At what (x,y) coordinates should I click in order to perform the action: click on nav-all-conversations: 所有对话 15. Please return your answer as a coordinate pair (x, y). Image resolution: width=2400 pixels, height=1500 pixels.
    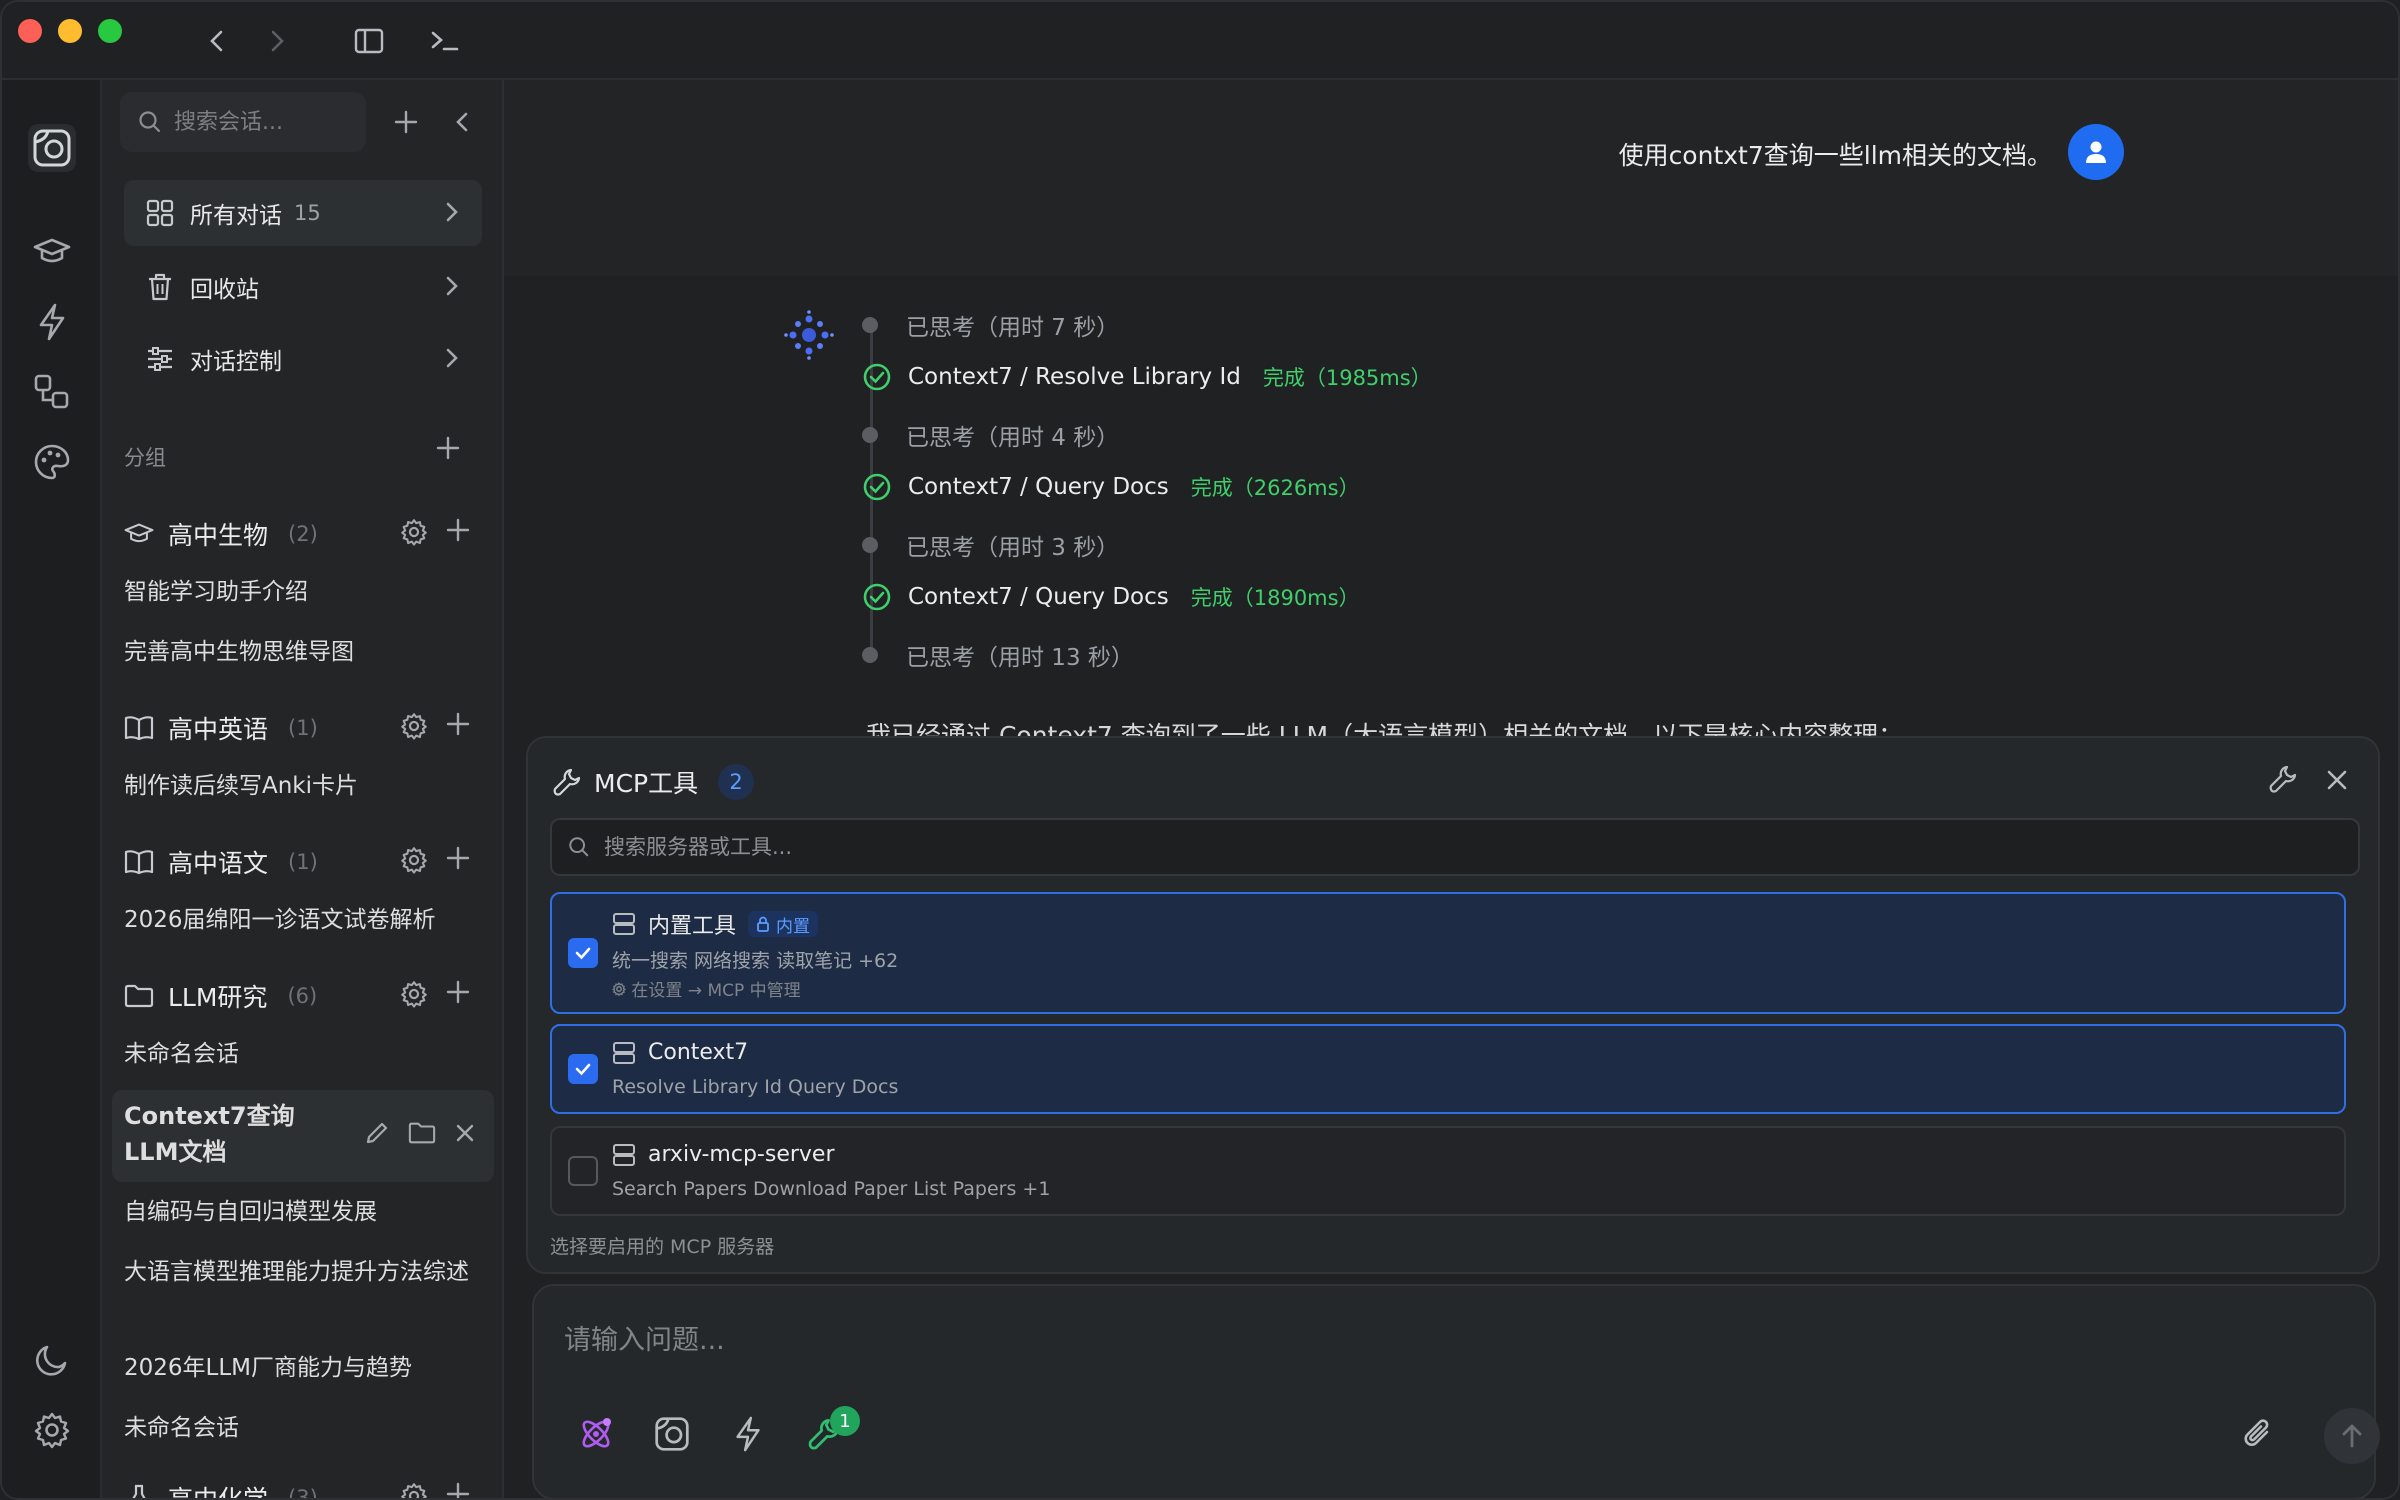
    Looking at the image, I should click on (303, 213).